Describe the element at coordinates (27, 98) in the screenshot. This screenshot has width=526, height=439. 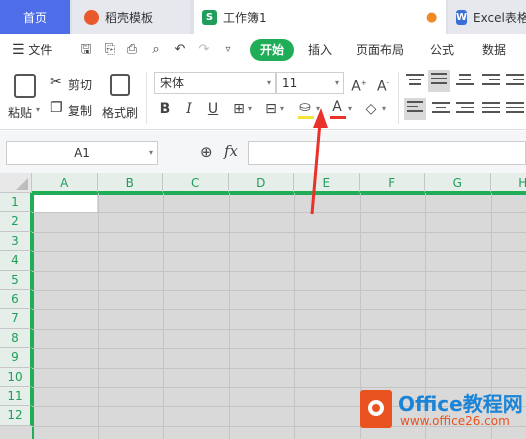
I see `paste-button: 粘贴 ▾` at that location.